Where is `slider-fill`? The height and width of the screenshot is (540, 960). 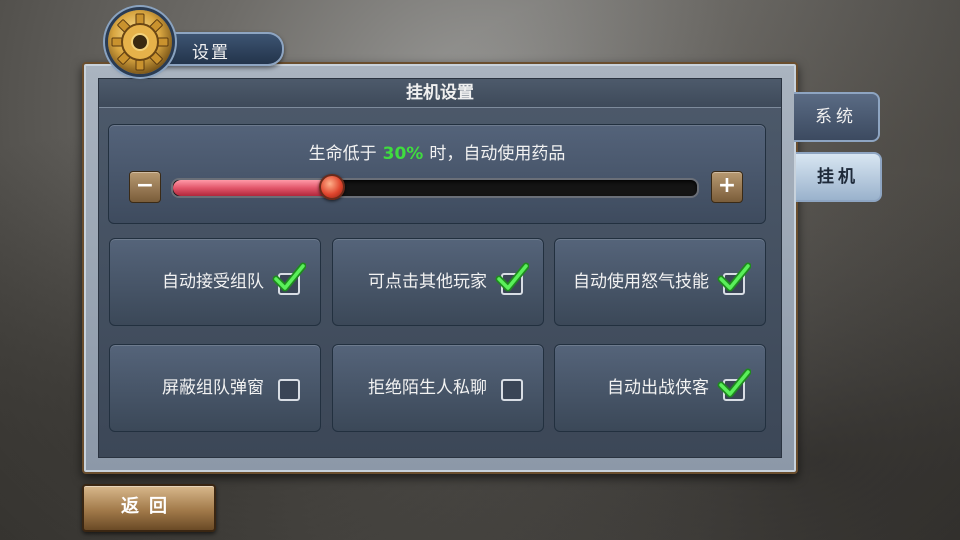 slider-fill is located at coordinates (252, 188).